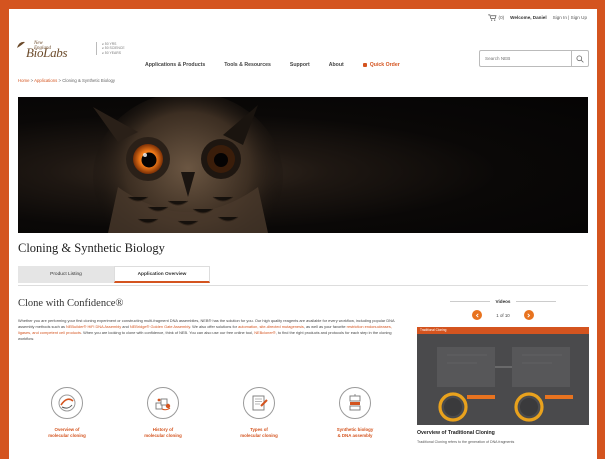 This screenshot has width=605, height=459. What do you see at coordinates (325, 326) in the screenshot?
I see `body-text-run: , as well as your favorite` at bounding box center [325, 326].